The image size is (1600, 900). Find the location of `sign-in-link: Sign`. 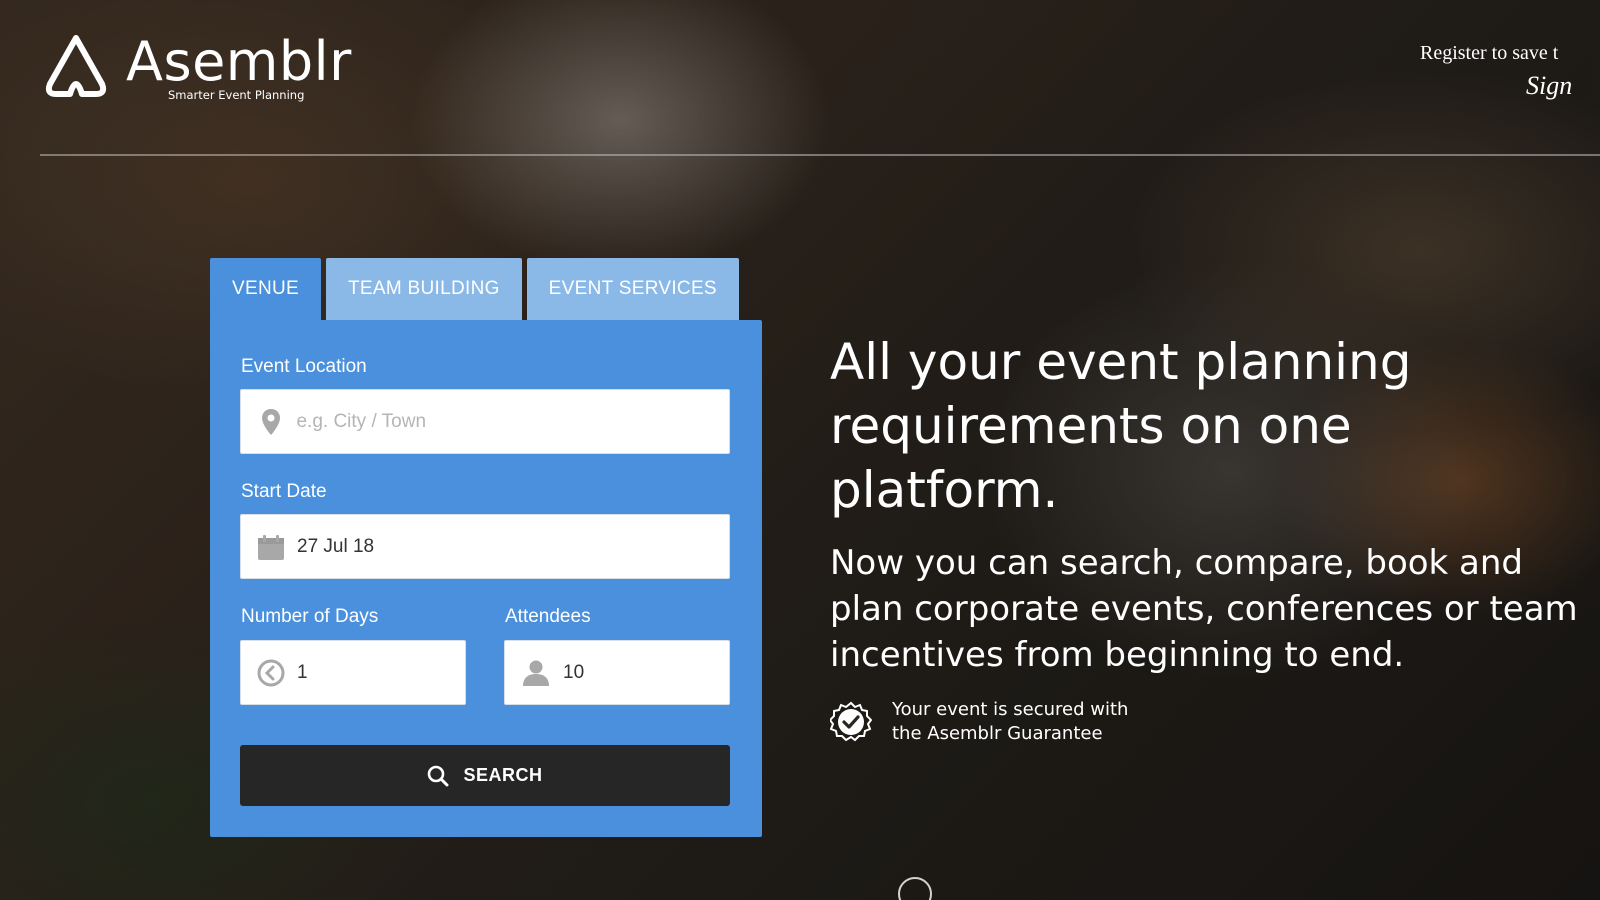

sign-in-link: Sign is located at coordinates (1505, 86).